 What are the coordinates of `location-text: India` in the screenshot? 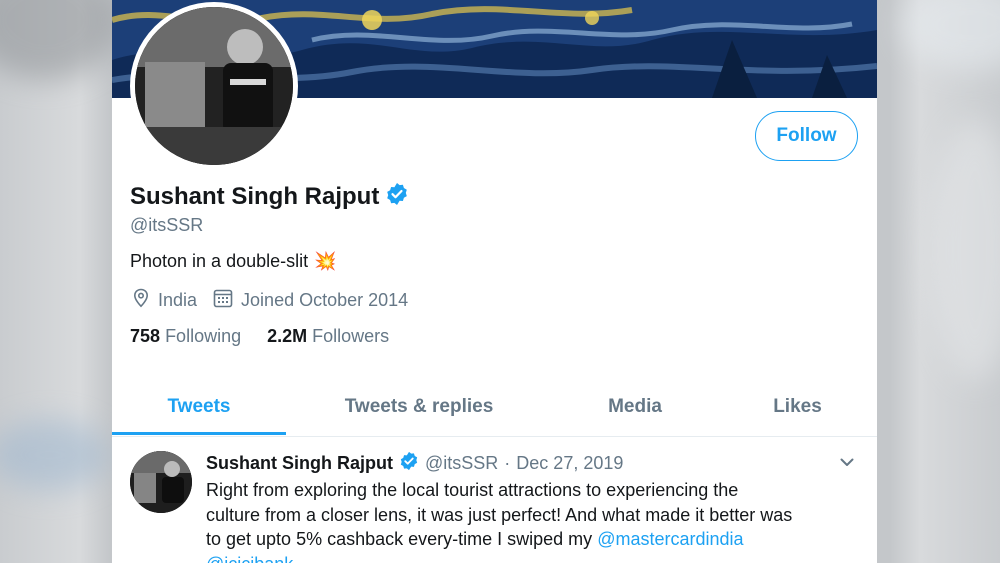 It's located at (178, 300).